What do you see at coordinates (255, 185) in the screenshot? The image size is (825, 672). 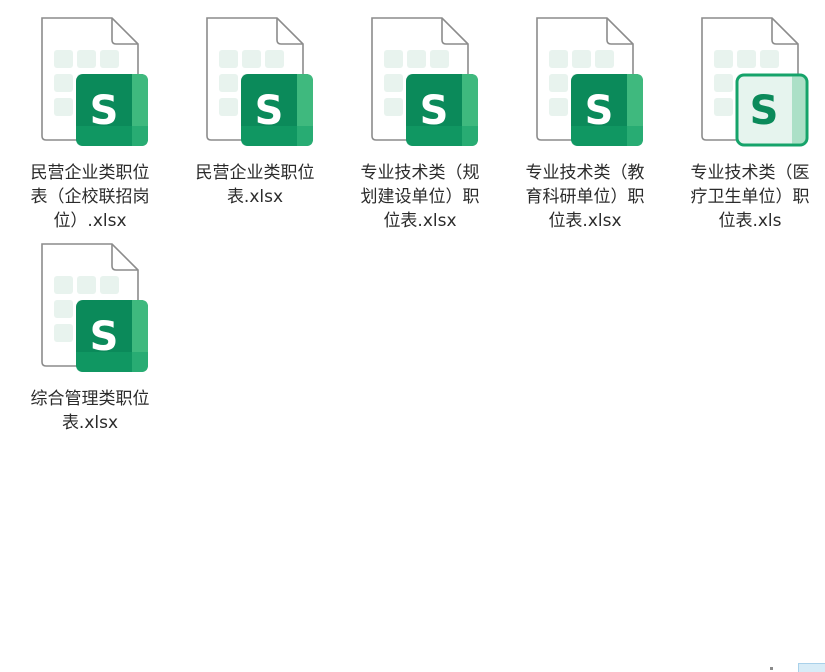 I see `file-name-label: 民营企业类职位表.xlsx` at bounding box center [255, 185].